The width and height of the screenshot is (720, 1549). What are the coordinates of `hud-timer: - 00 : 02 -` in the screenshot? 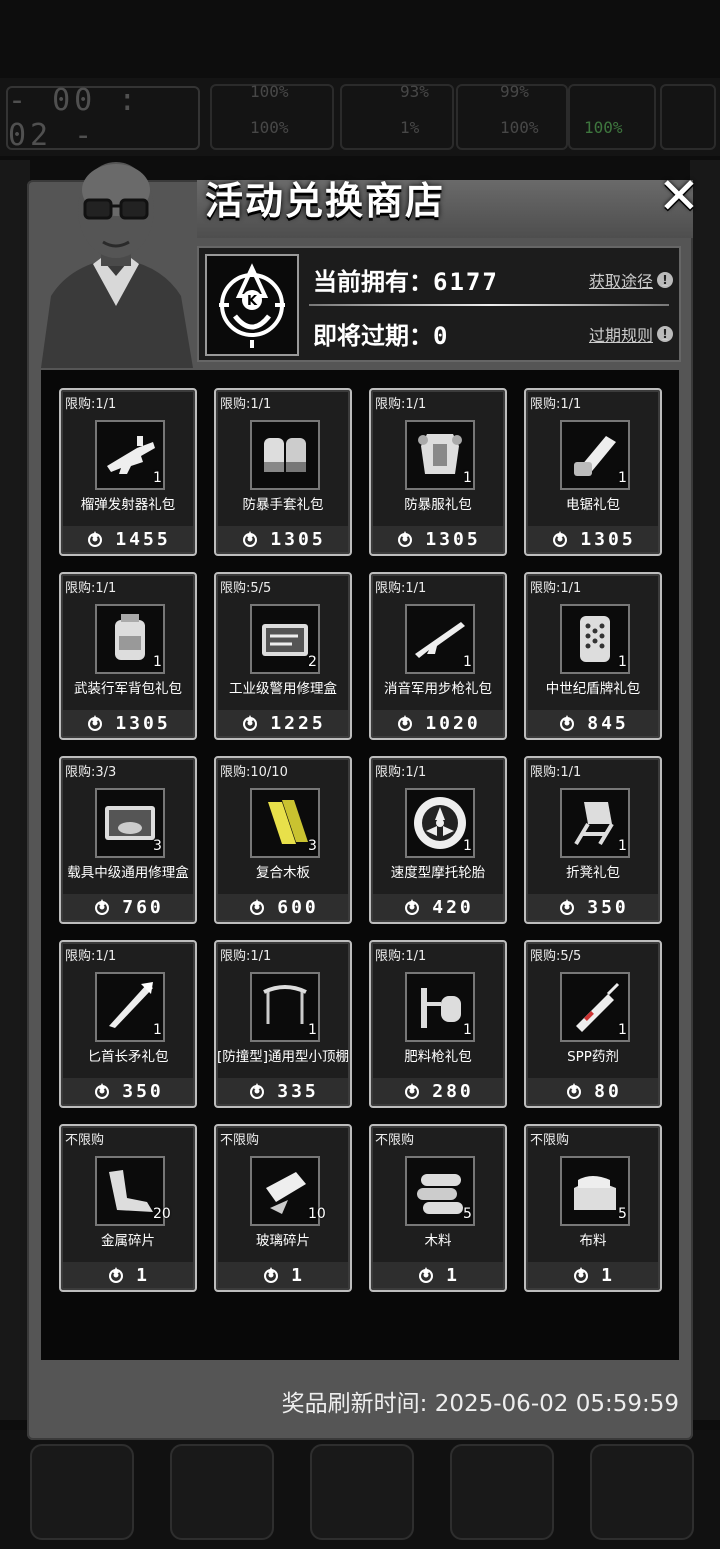 It's located at (103, 118).